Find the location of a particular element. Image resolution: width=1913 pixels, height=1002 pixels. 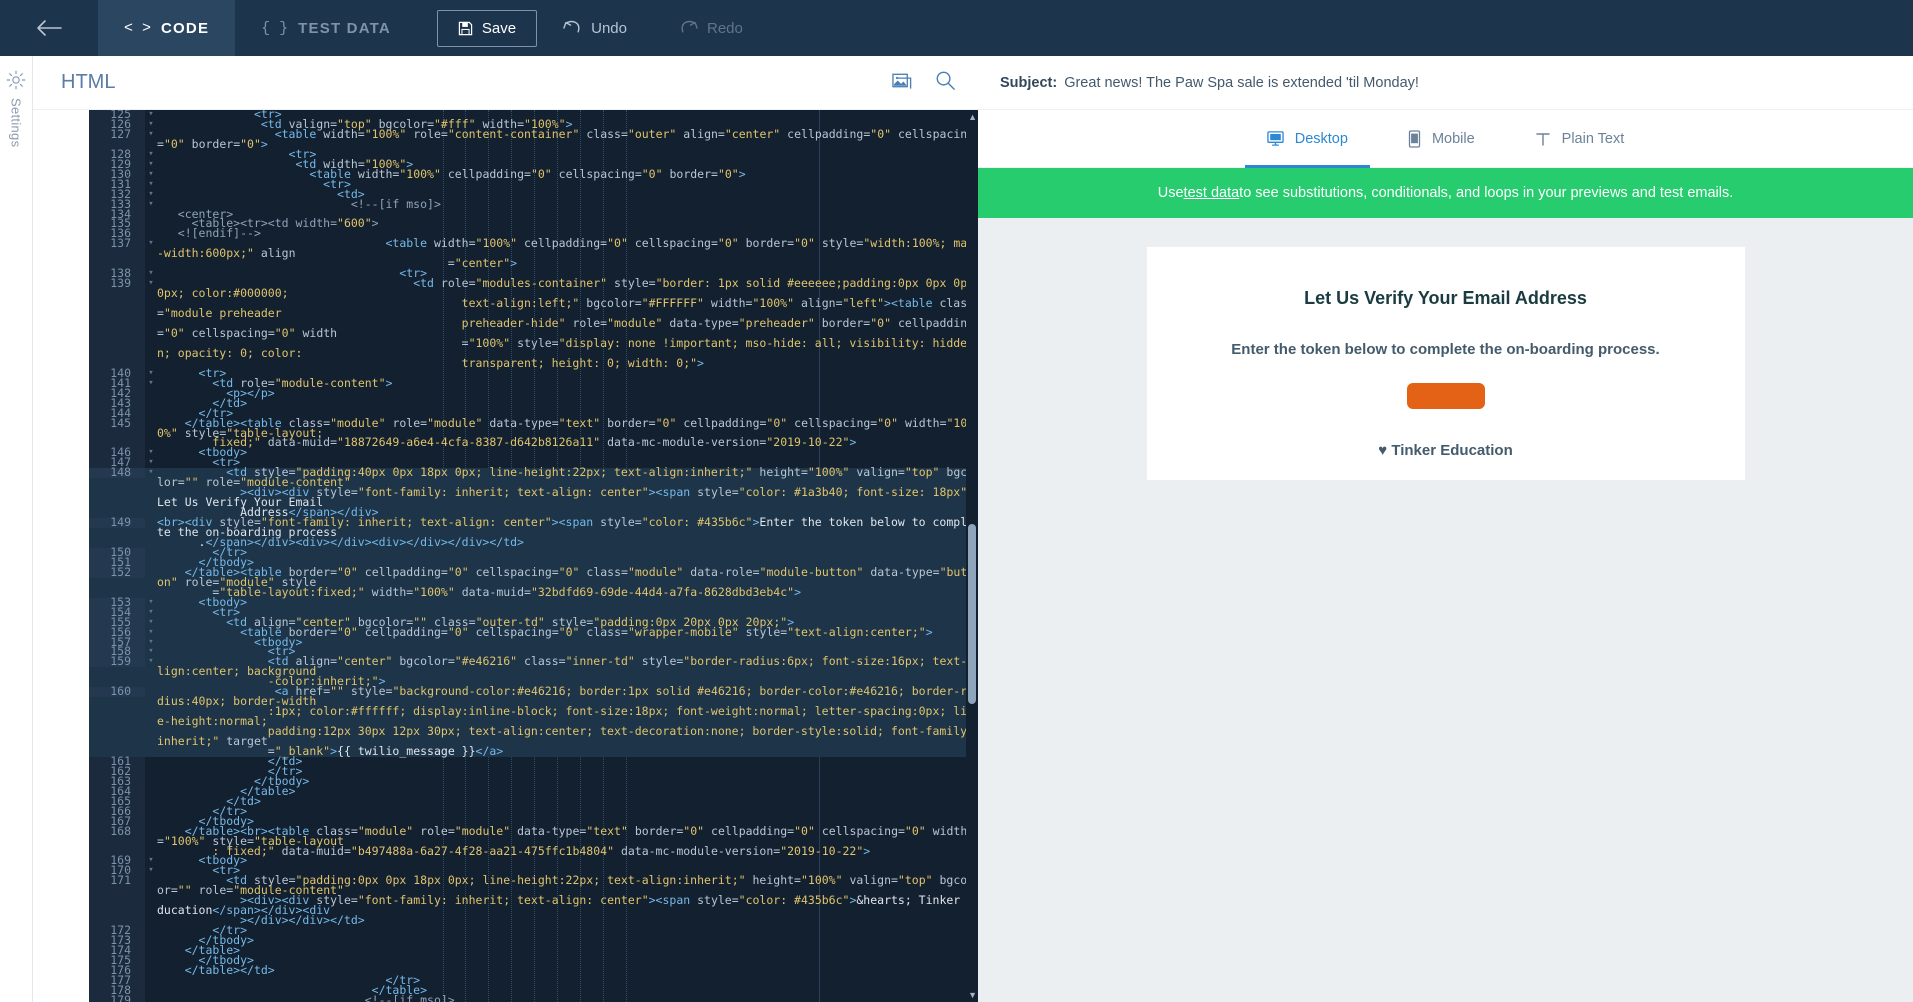

line-number: 179 is located at coordinates (120, 997).